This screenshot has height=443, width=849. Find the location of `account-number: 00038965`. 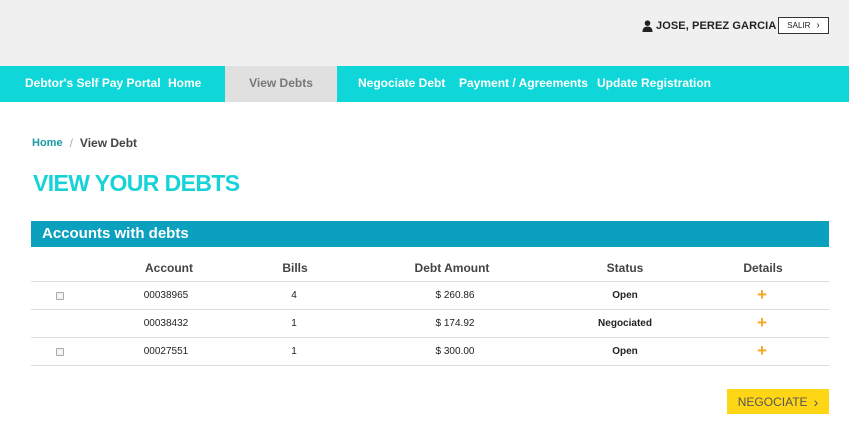

account-number: 00038965 is located at coordinates (166, 295).